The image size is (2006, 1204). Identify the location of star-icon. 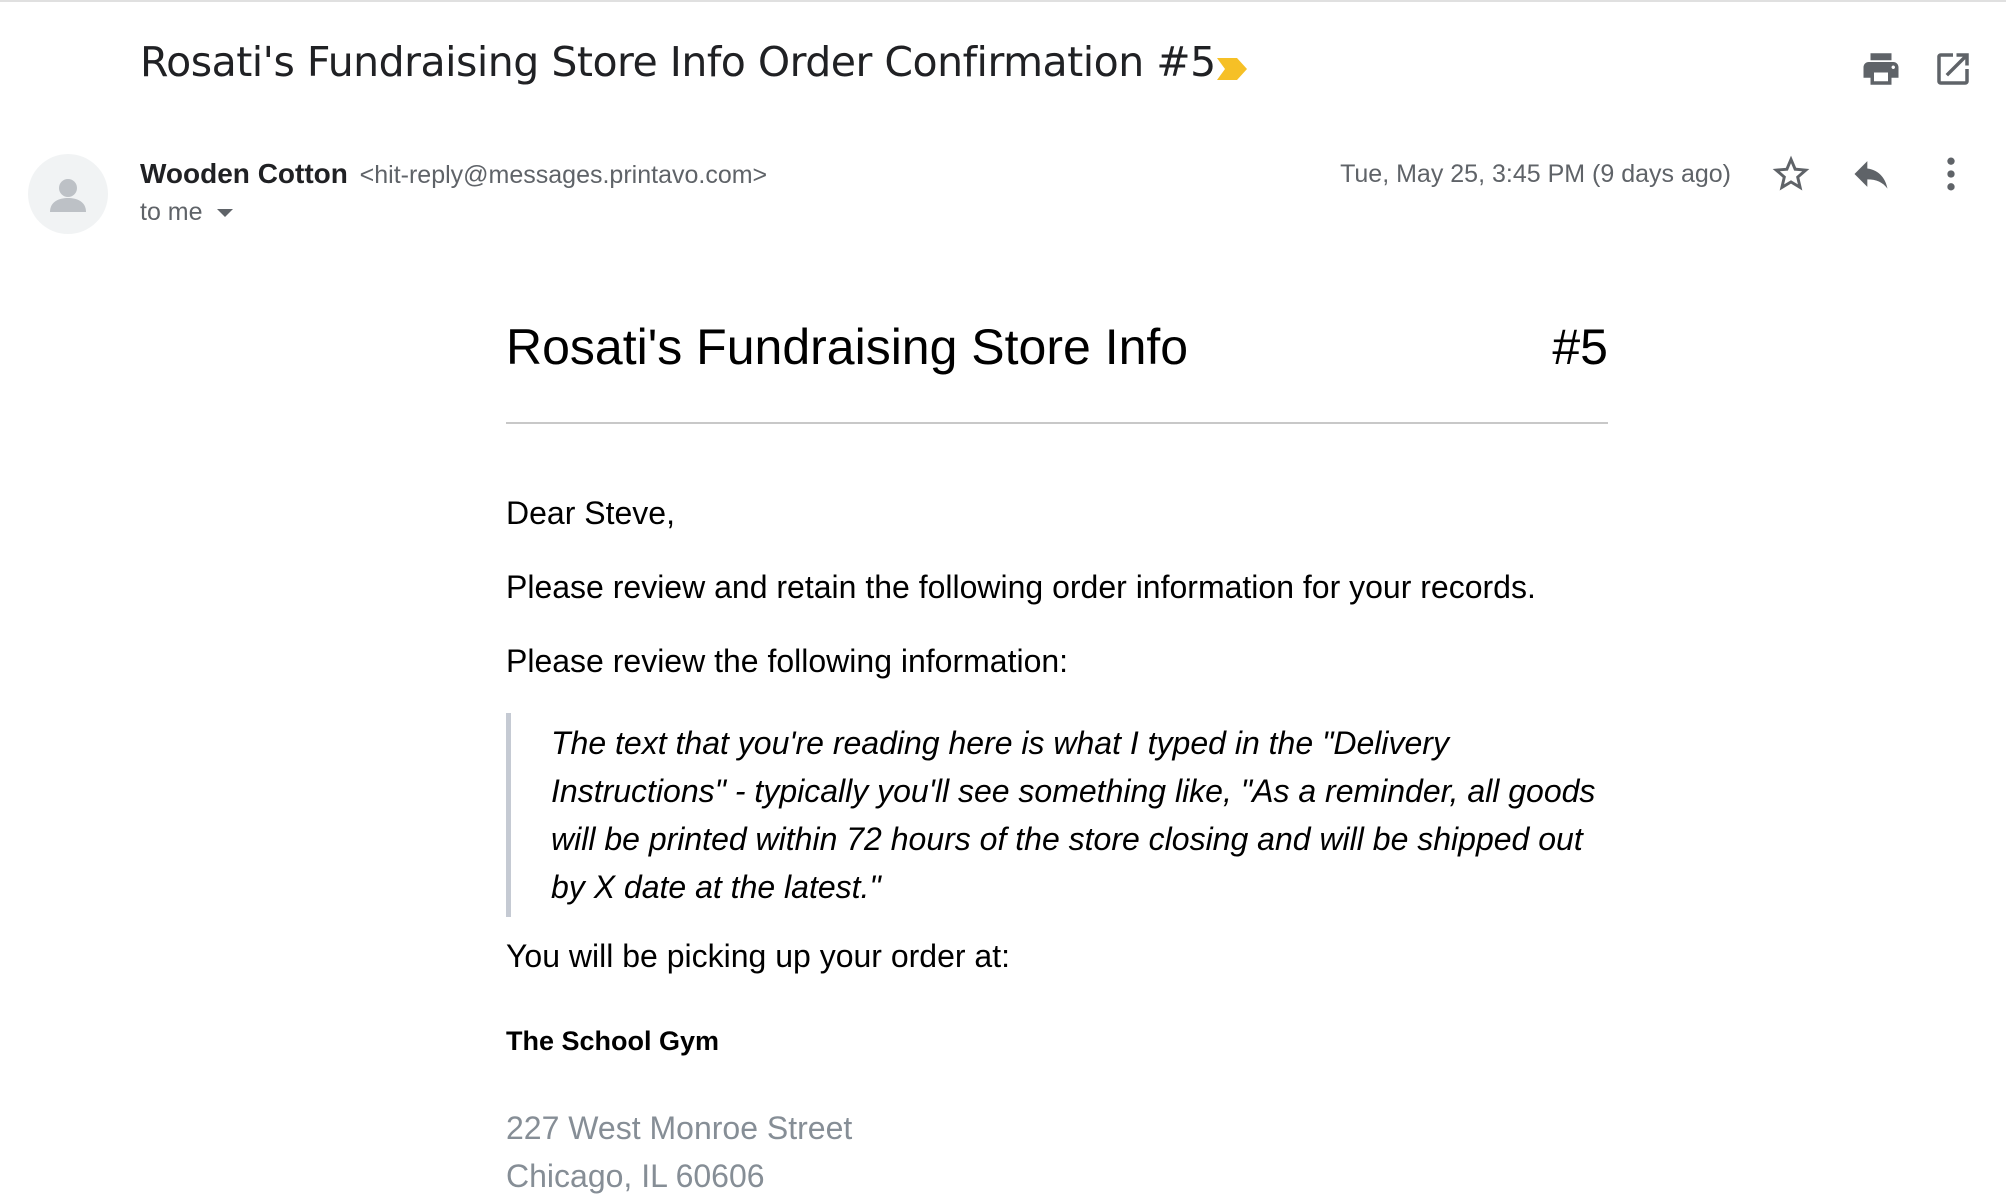
(1791, 174).